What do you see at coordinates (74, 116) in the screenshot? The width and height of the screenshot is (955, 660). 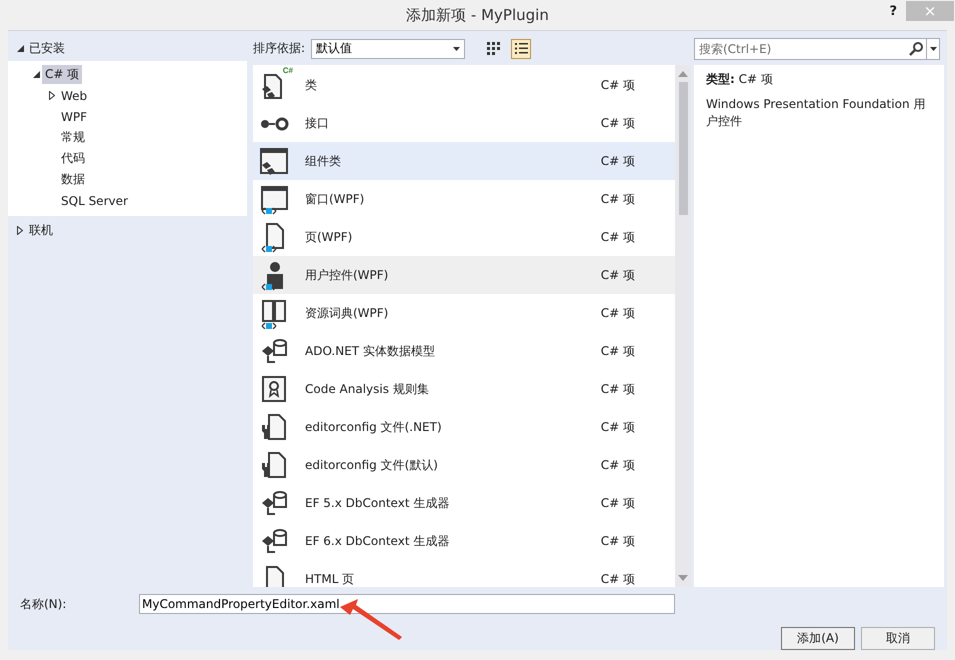 I see `tree-item: WPF` at bounding box center [74, 116].